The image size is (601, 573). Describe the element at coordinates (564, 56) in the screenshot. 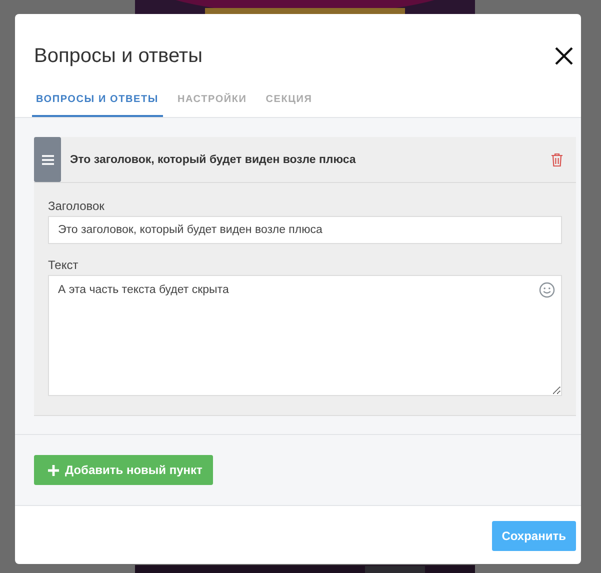

I see `close-icon` at that location.